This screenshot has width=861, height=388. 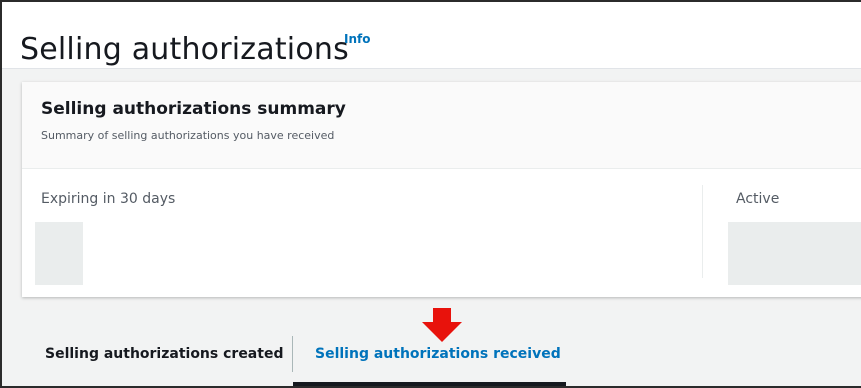 I want to click on stat-divider, so click(x=702, y=231).